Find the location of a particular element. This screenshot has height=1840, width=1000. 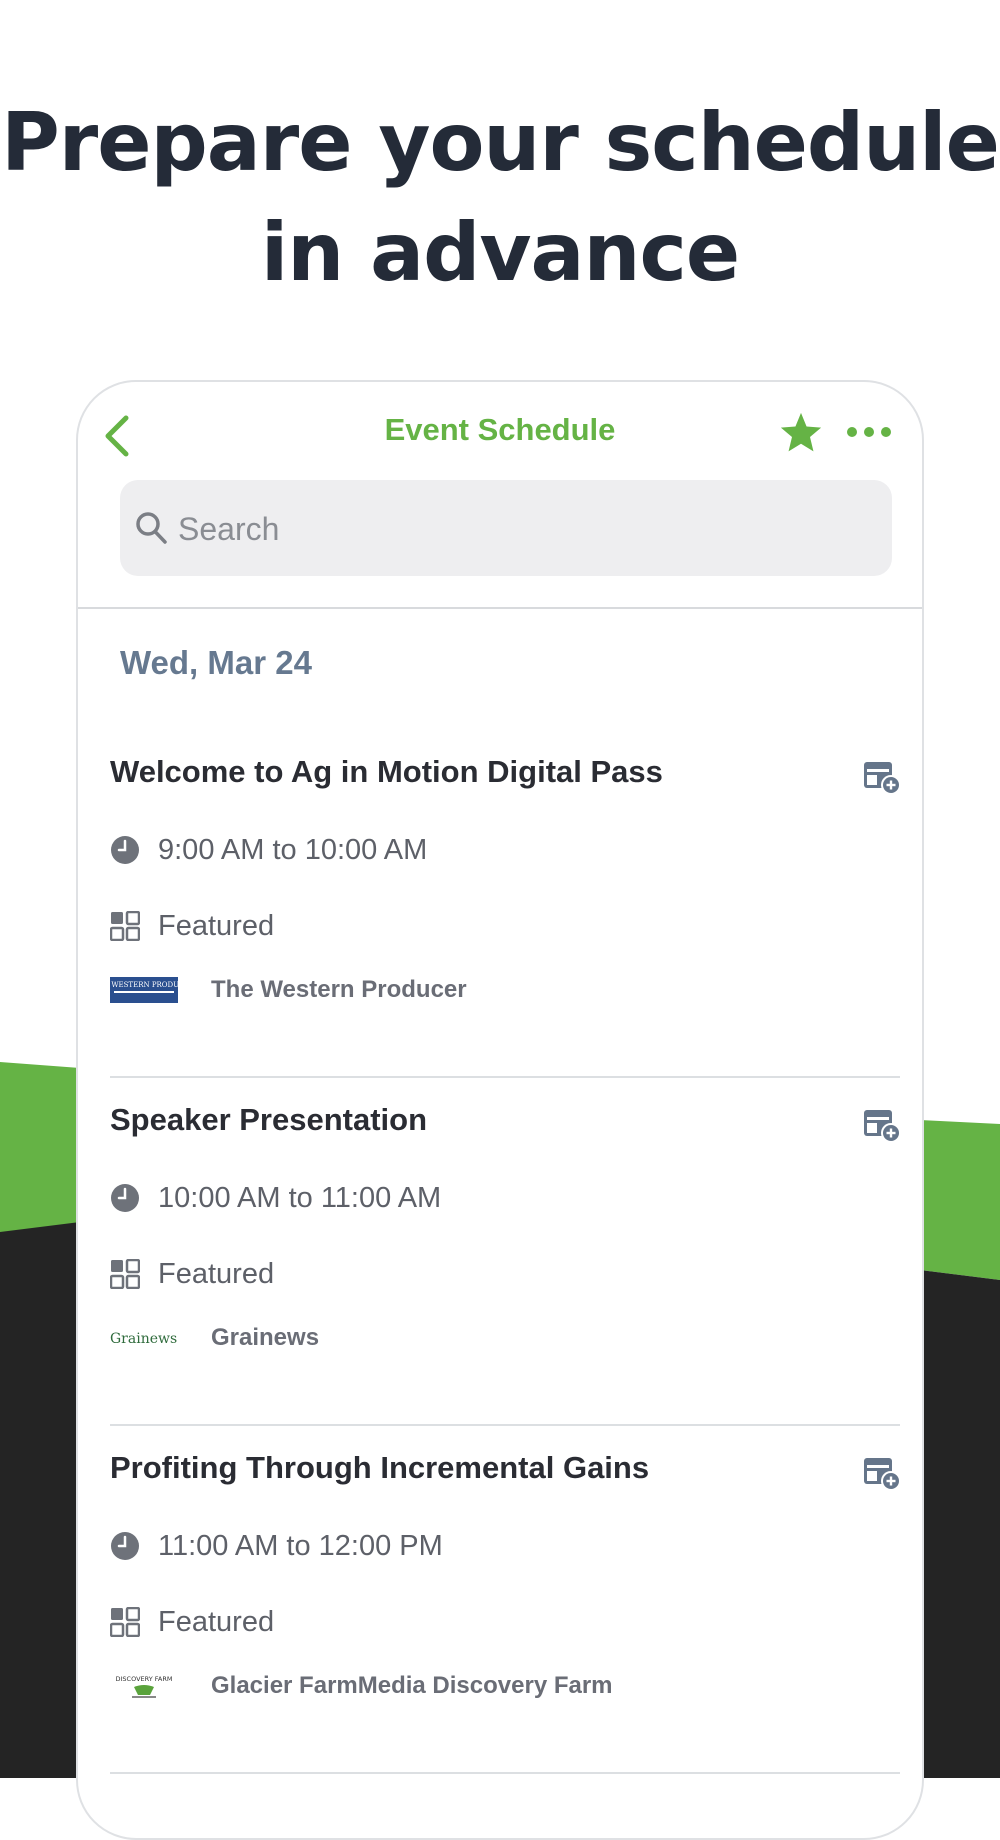

event-time-row: 10:00 AM to 11:00 AM is located at coordinates (275, 1198).